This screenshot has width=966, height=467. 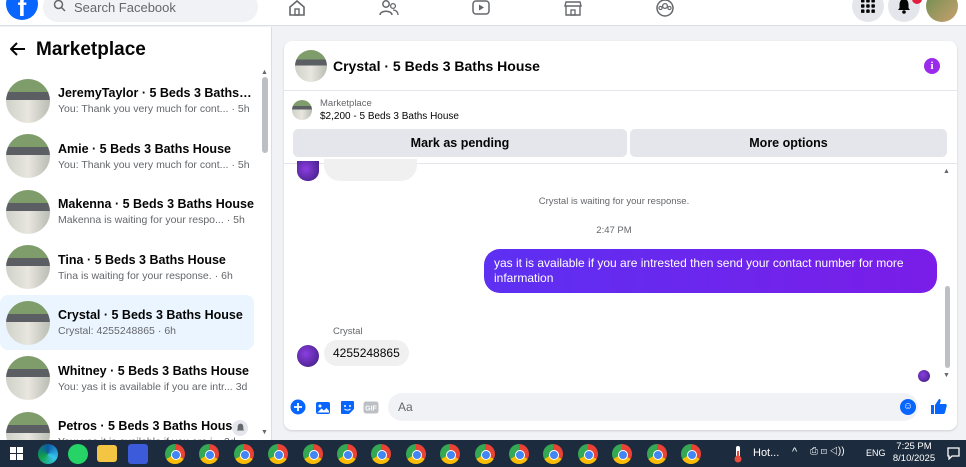 I want to click on chat-scrollbar, so click(x=947, y=327).